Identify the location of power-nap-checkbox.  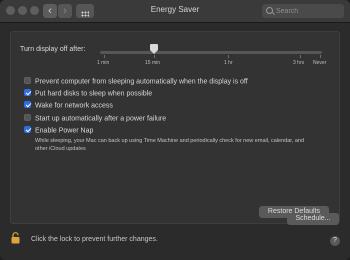
(27, 129).